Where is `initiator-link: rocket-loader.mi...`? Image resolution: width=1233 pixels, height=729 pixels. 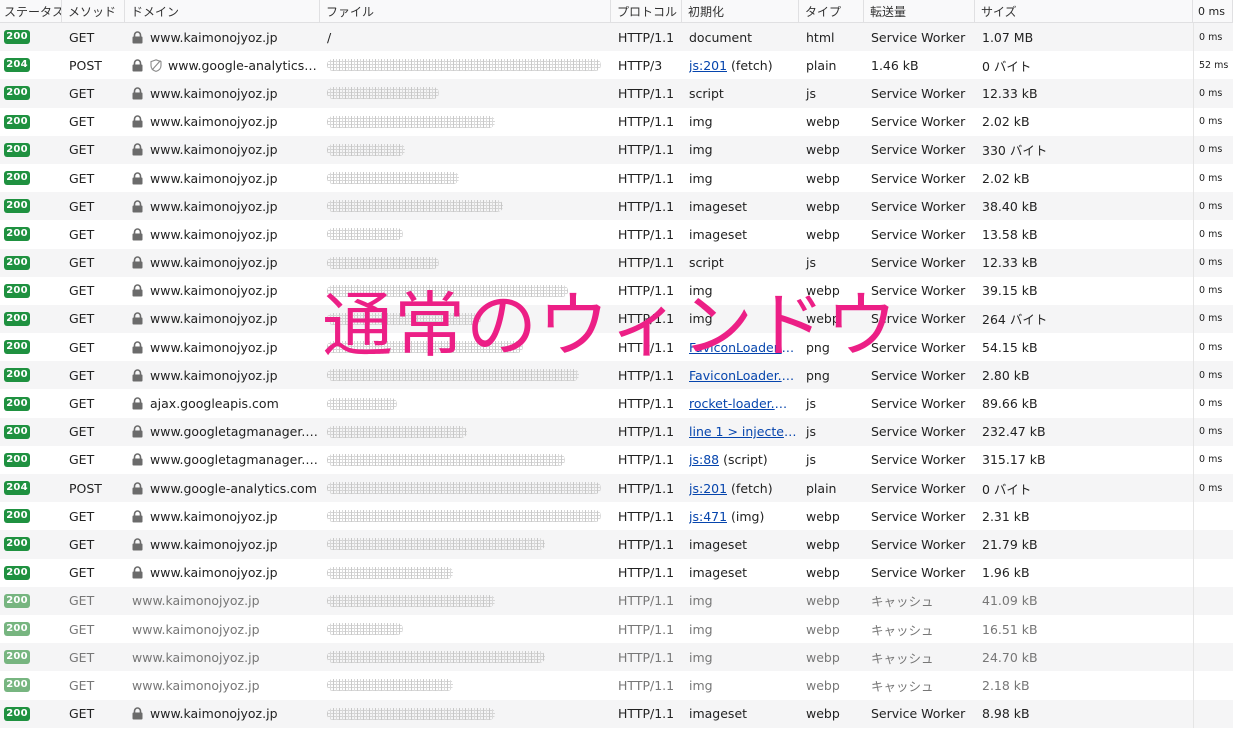 initiator-link: rocket-loader.mi... is located at coordinates (744, 403).